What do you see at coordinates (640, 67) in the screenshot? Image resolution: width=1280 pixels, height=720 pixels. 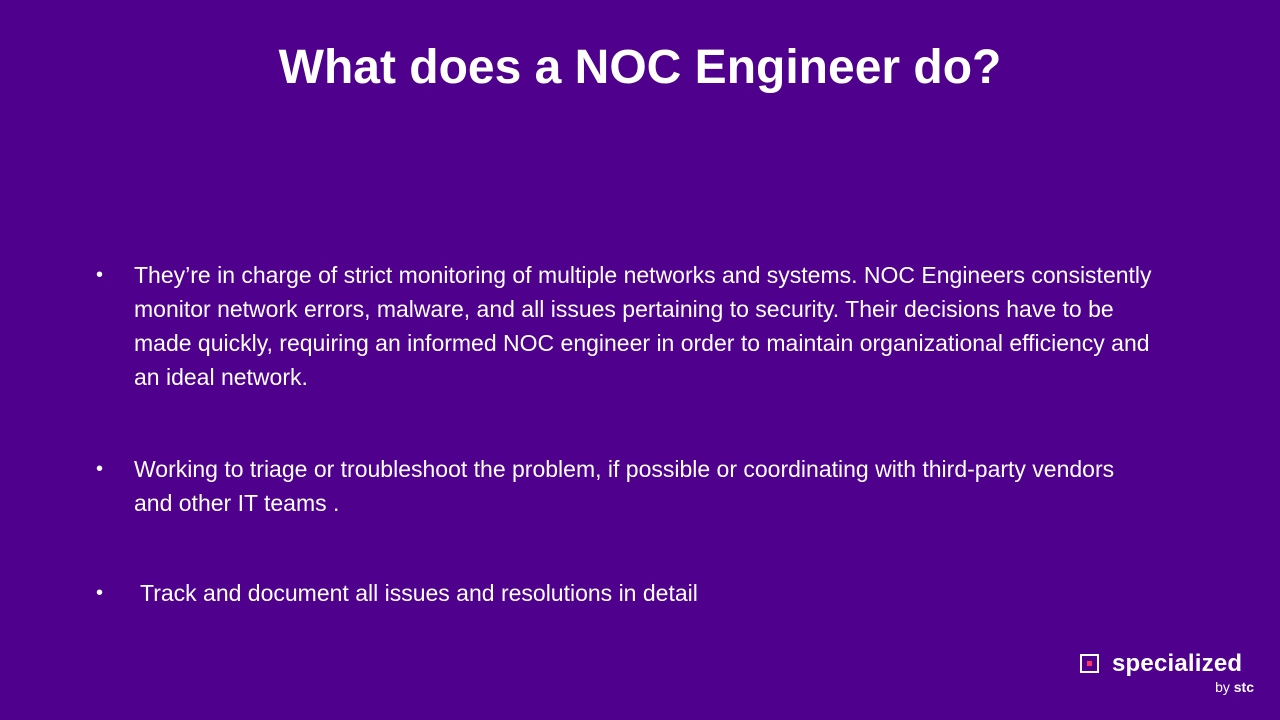 I see `slide-title: What does a NOC Engineer do?` at bounding box center [640, 67].